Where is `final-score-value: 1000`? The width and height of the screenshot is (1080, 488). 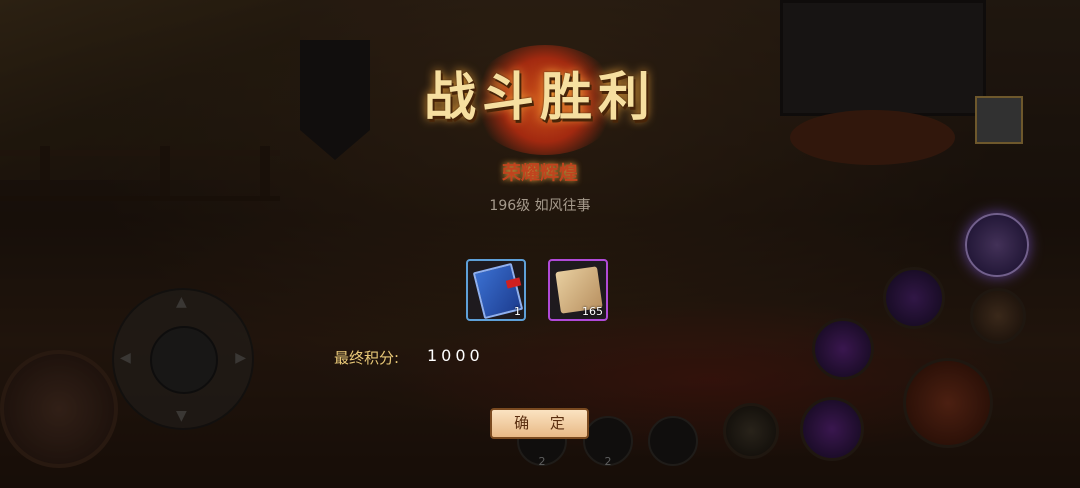 final-score-value: 1000 is located at coordinates (455, 355).